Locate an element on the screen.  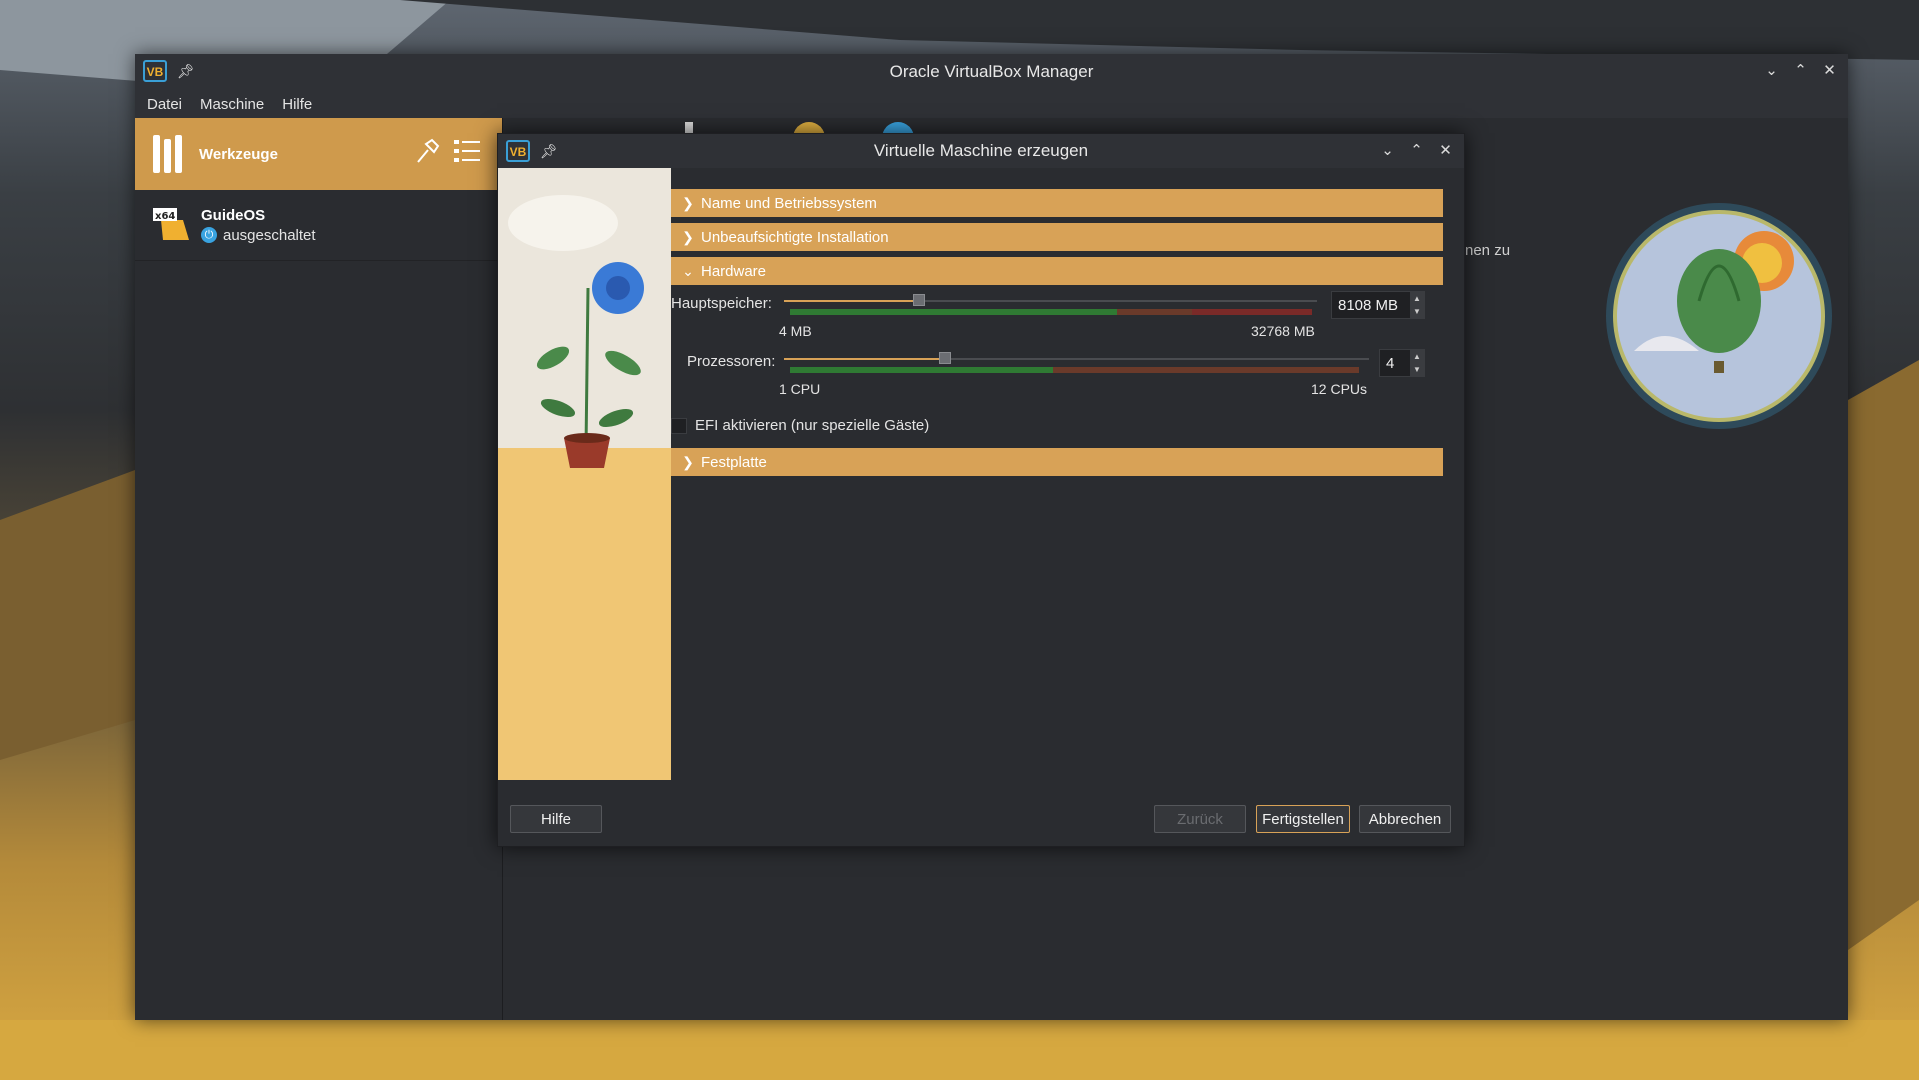
manager-titlebar: VB 📌︎ Oracle VirtualBox Manager ⌄ ⌃ ✕ is located at coordinates (991, 72).